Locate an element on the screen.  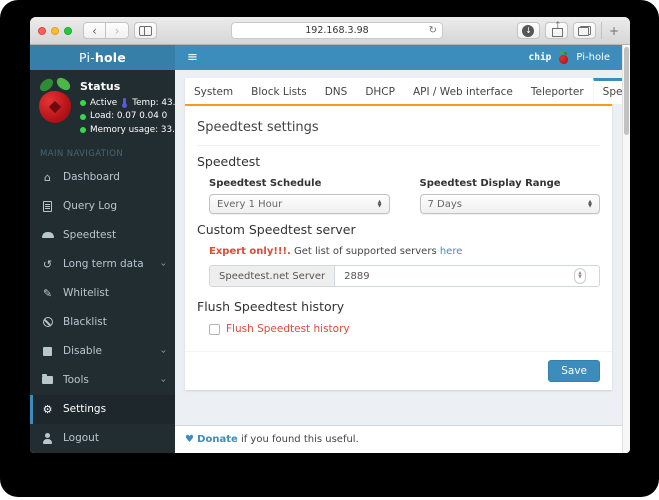
speedtest-section-heading: Speedtest is located at coordinates (229, 161).